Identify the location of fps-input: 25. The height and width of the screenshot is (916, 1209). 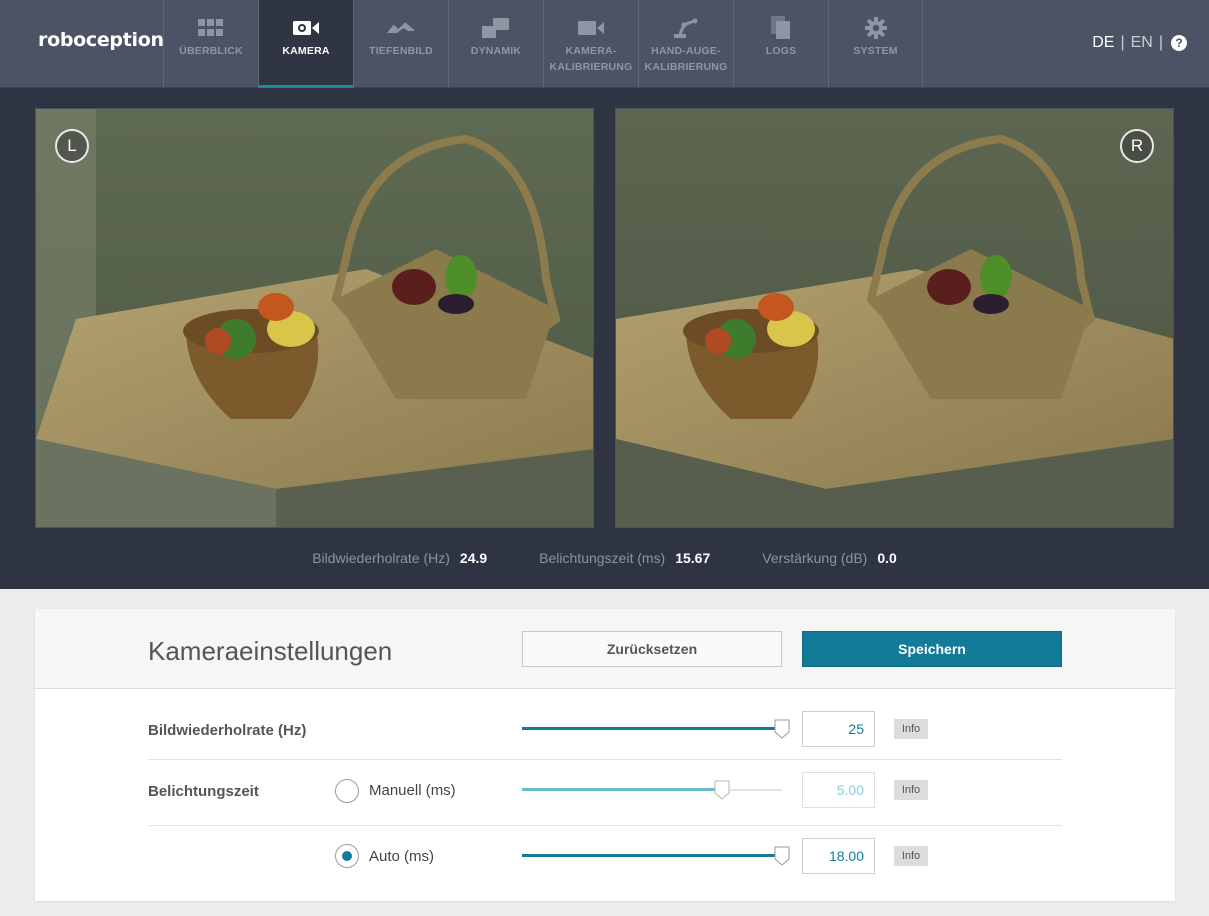
(838, 729).